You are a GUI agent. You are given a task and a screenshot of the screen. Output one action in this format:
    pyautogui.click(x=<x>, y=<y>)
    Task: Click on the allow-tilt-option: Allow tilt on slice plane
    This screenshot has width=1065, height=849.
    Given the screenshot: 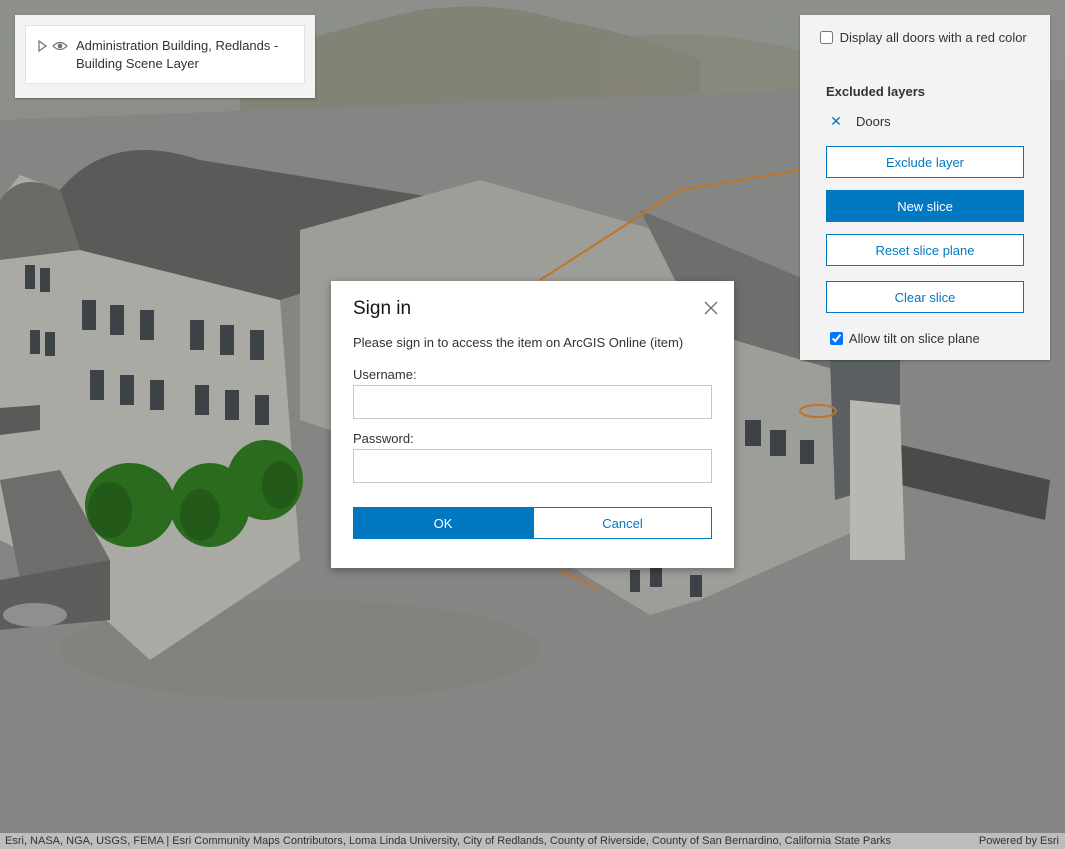 What is the action you would take?
    pyautogui.click(x=905, y=339)
    